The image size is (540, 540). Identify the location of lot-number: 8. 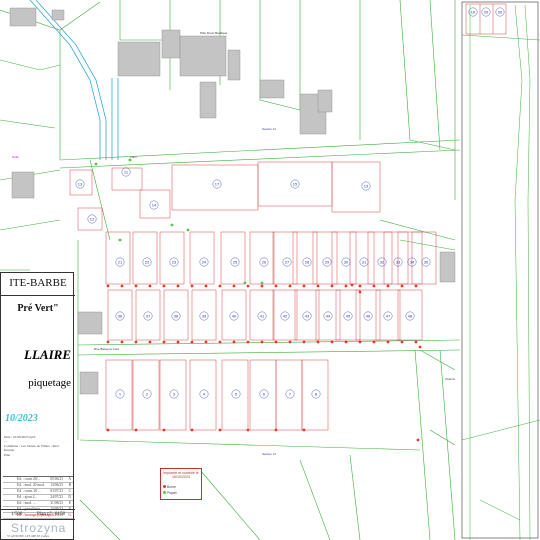
(316, 394).